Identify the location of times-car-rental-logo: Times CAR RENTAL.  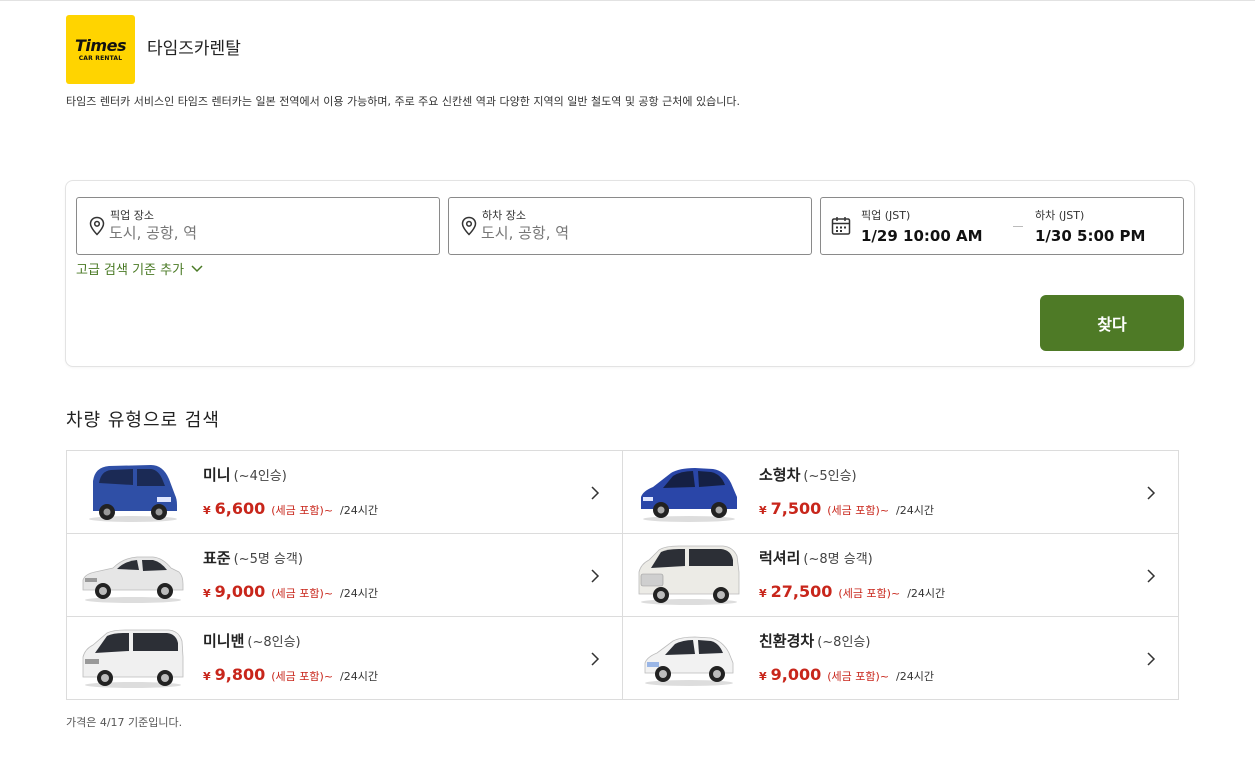
(100, 49).